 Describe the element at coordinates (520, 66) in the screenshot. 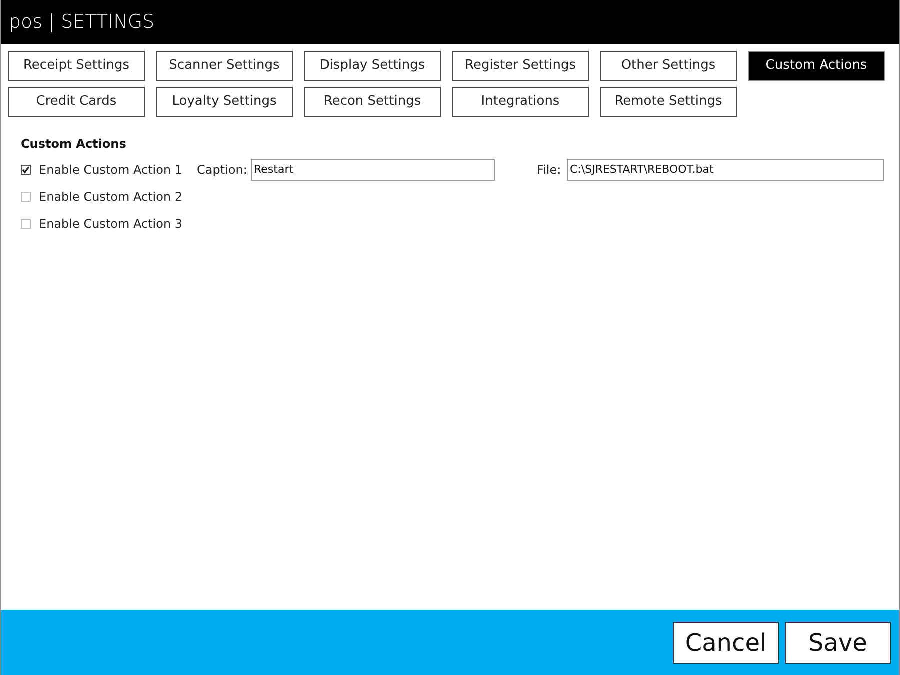

I see `settings-tab: Register Settings` at that location.